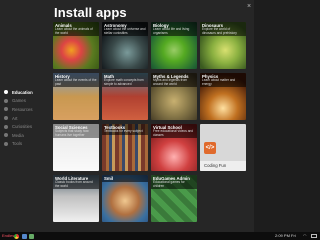 The image size is (320, 240). What do you see at coordinates (6, 92) in the screenshot?
I see `education-icon` at bounding box center [6, 92].